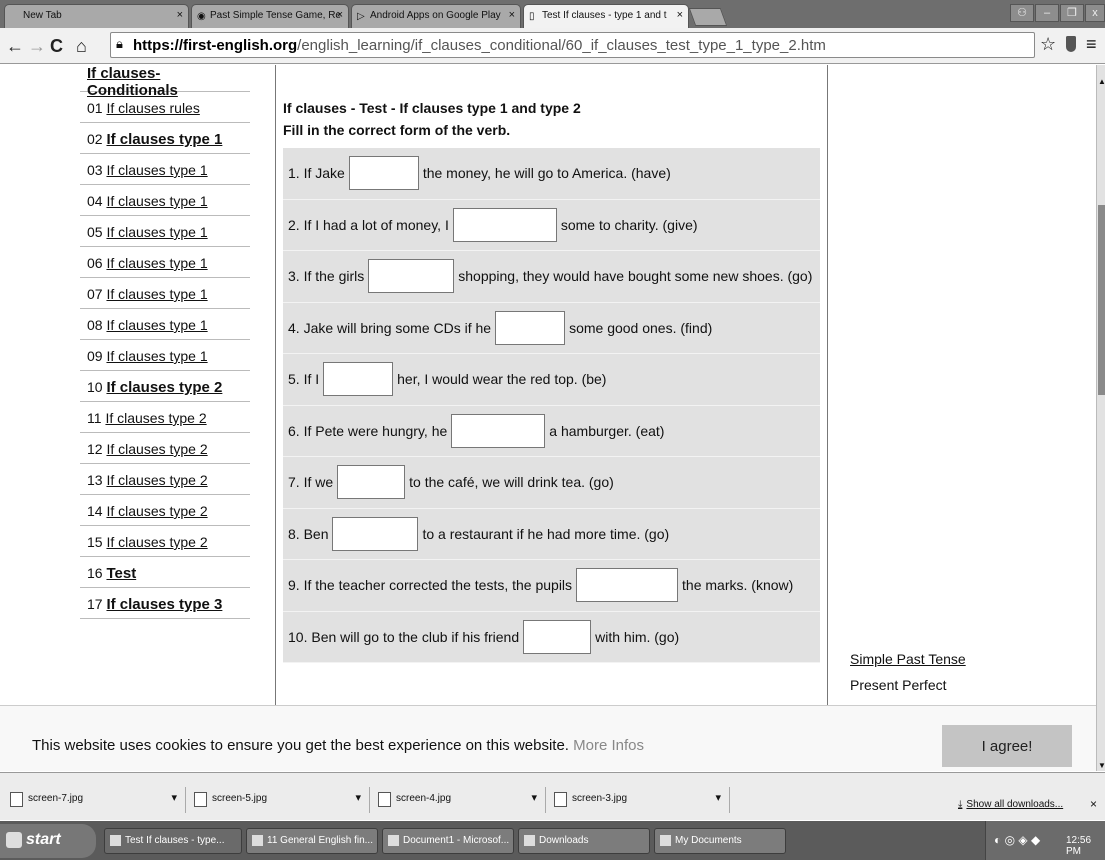 The height and width of the screenshot is (860, 1105). What do you see at coordinates (460, 800) in the screenshot?
I see `download-item: screen-4.jpg ▾` at bounding box center [460, 800].